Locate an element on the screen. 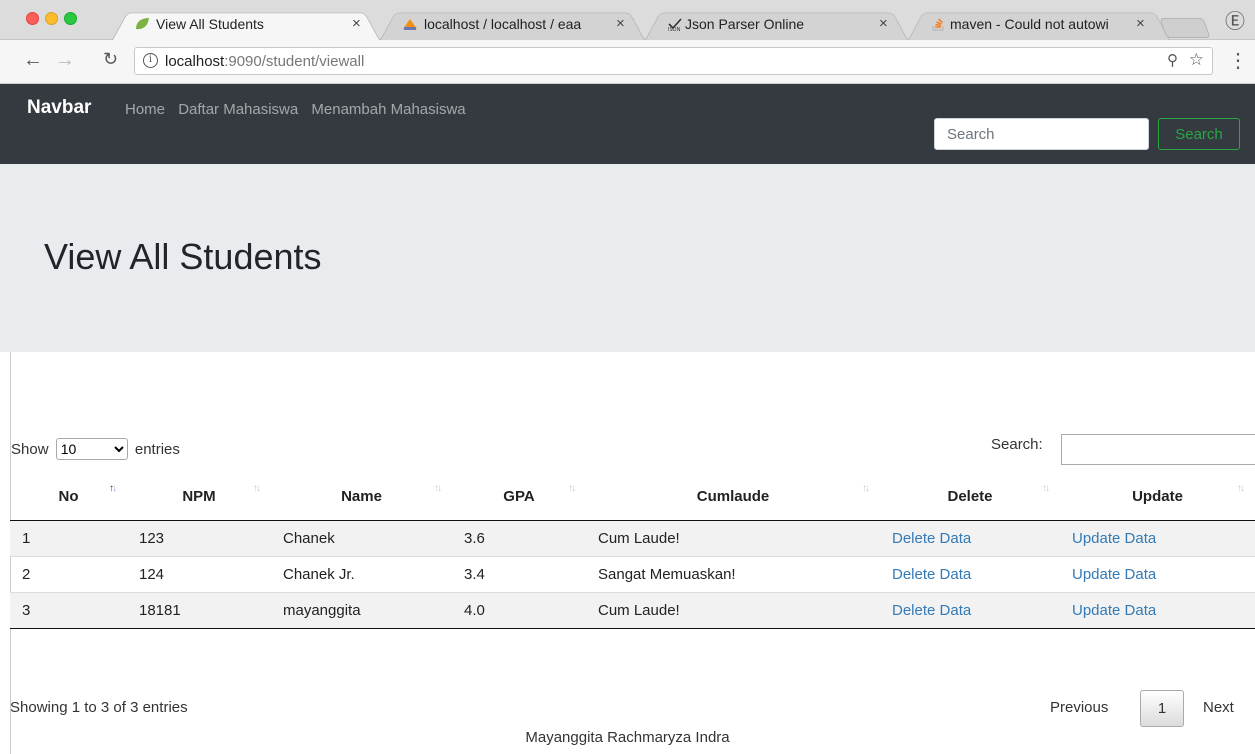  info-icon: i is located at coordinates (150, 60).